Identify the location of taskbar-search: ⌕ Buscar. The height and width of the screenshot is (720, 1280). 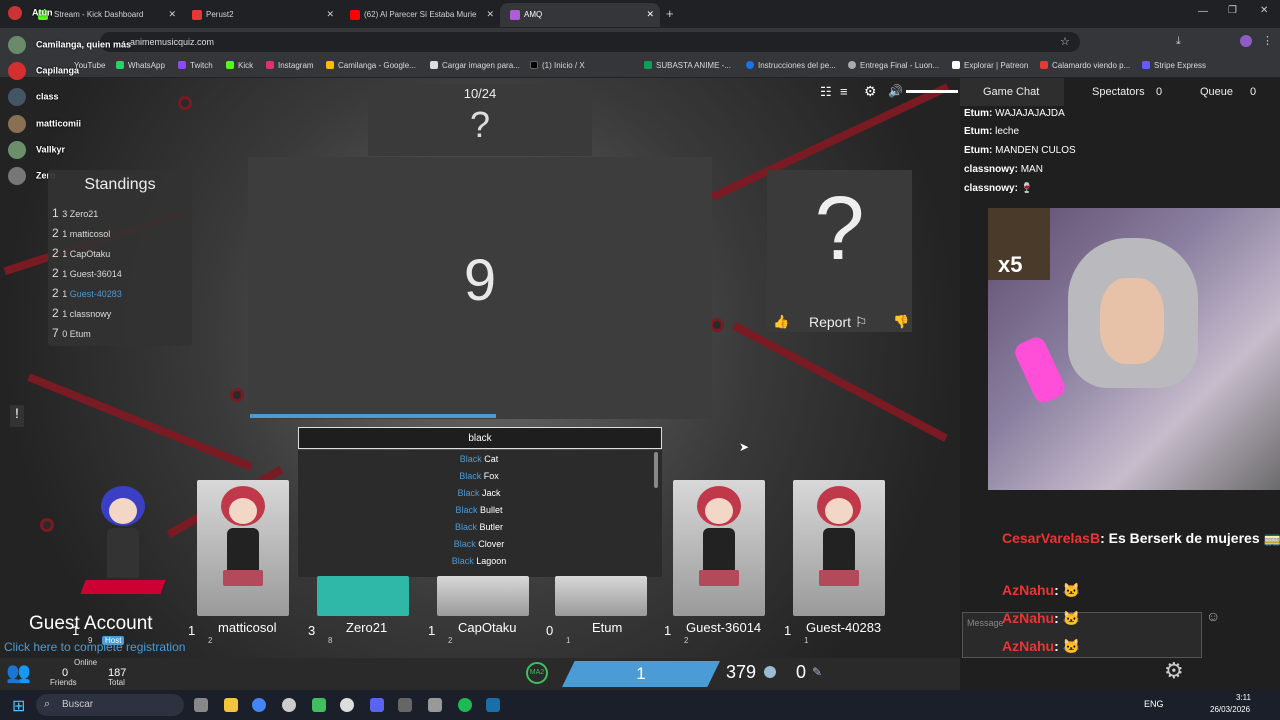
(110, 705).